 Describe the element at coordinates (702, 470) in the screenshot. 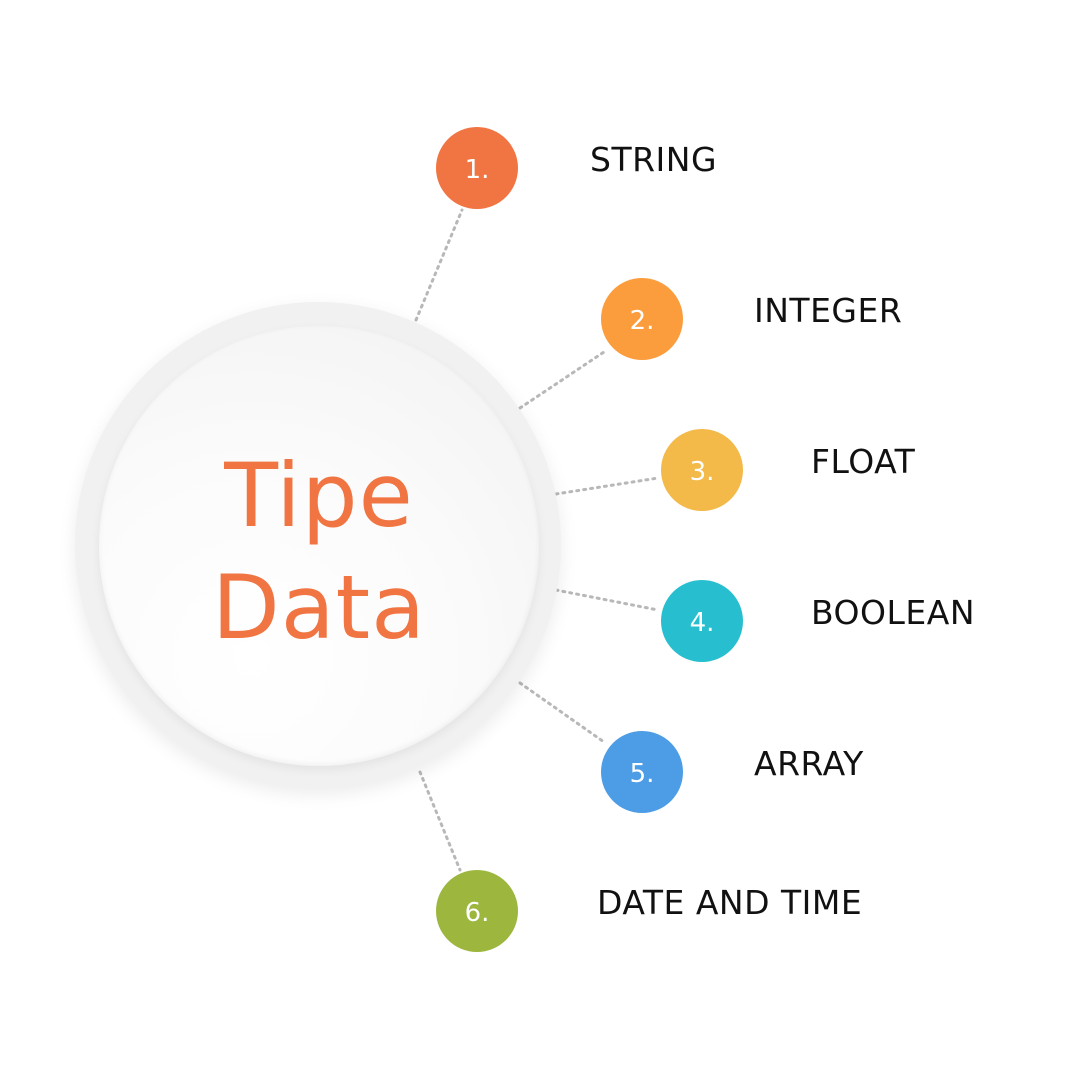

I see `item-3-number-badge: 3.` at that location.